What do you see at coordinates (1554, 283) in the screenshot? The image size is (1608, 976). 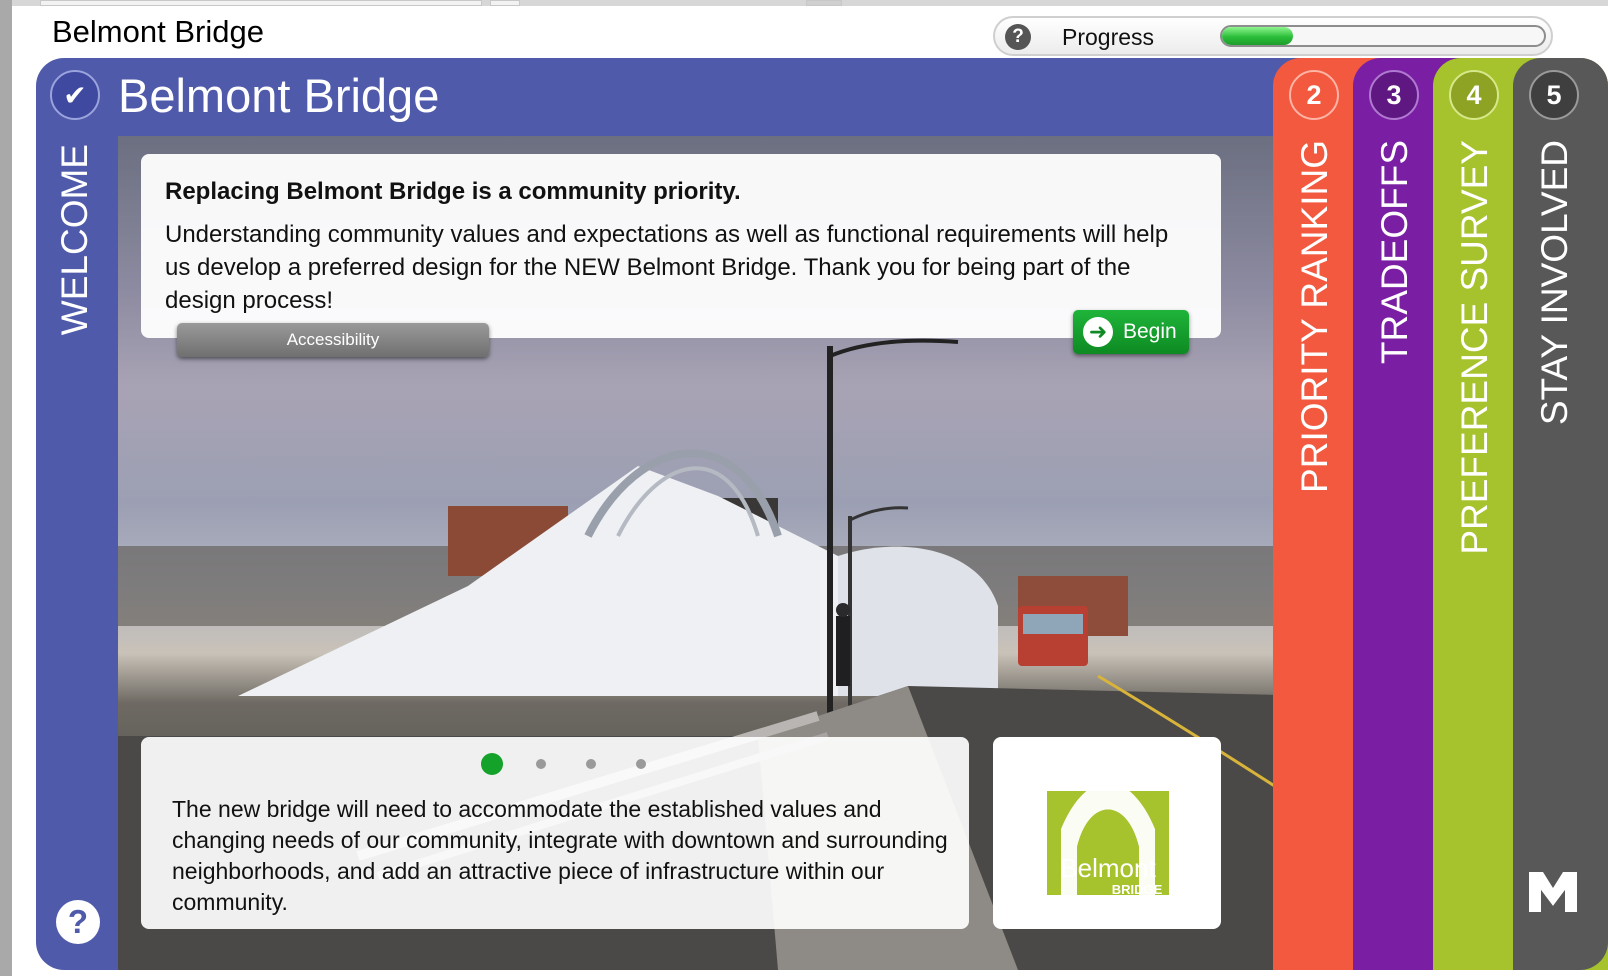 I see `tab-label: STAY INVOLVED` at bounding box center [1554, 283].